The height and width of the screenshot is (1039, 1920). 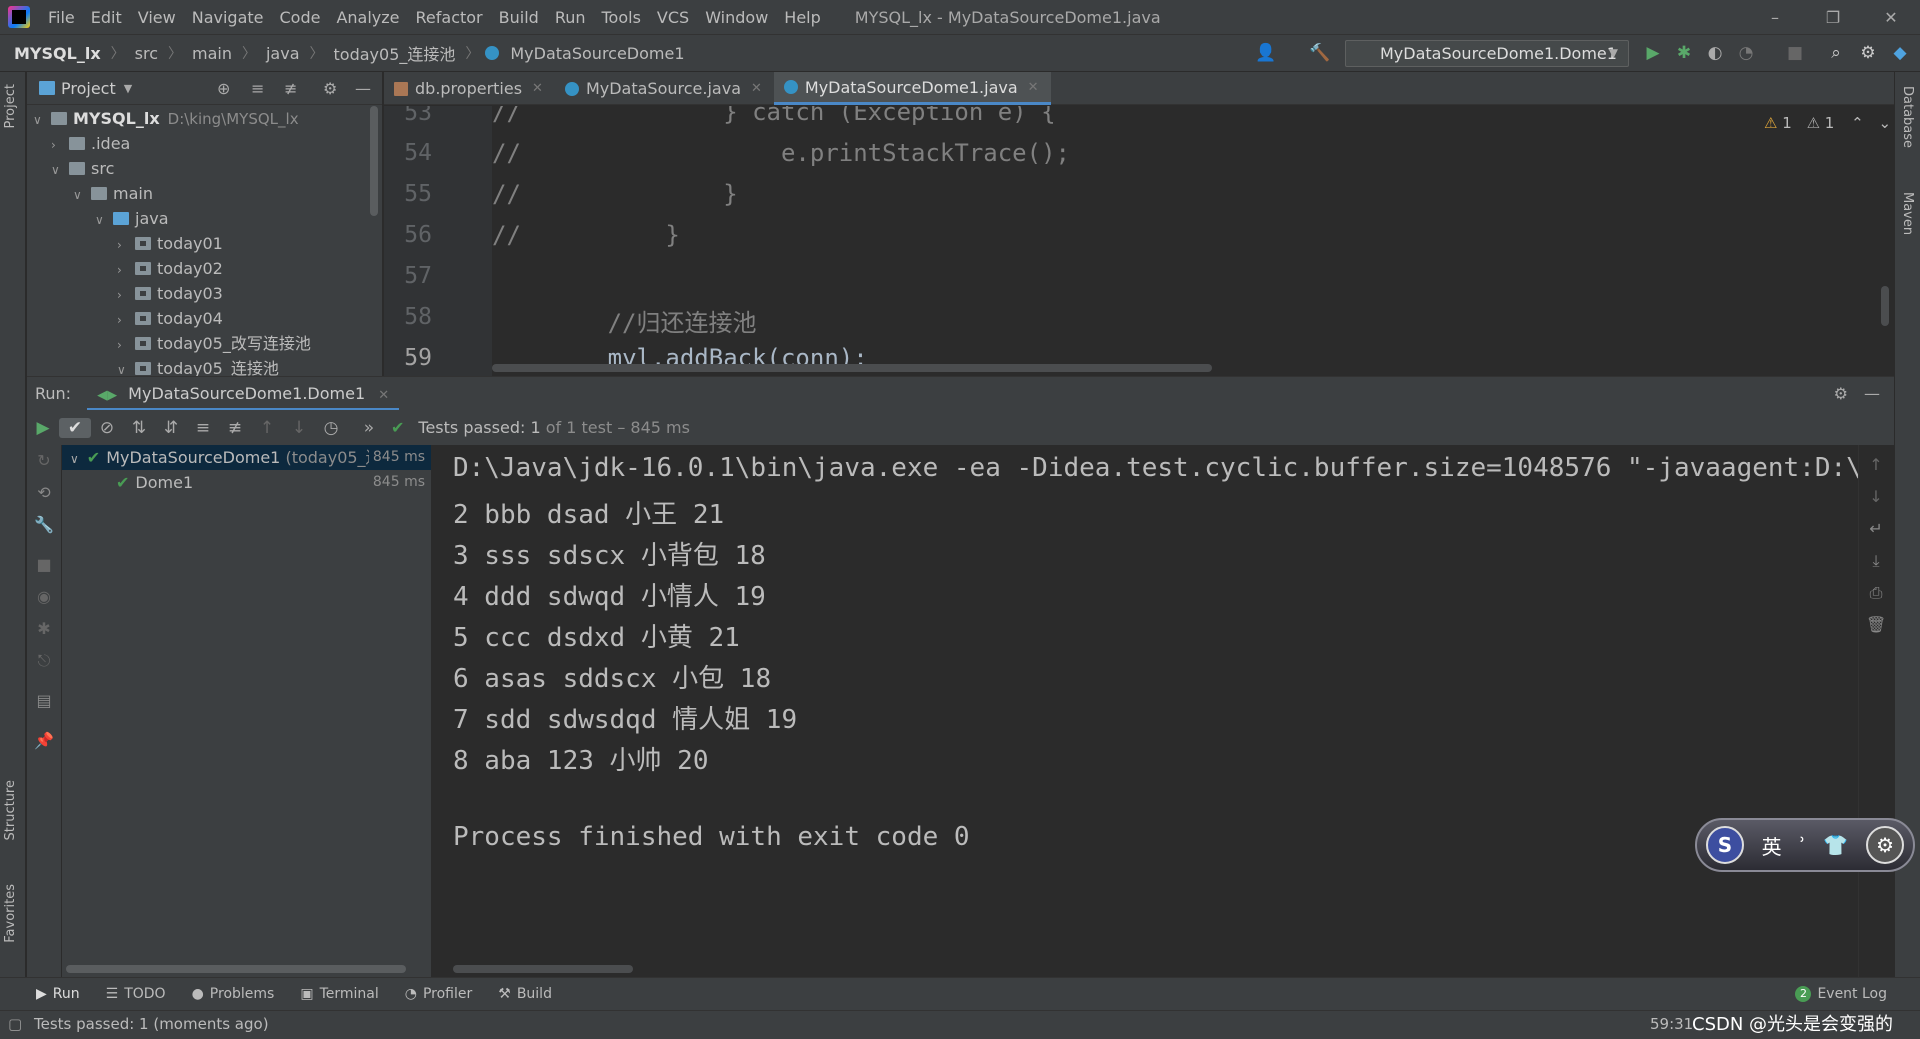 What do you see at coordinates (136, 994) in the screenshot?
I see `tool-todo: ☰ TODO` at bounding box center [136, 994].